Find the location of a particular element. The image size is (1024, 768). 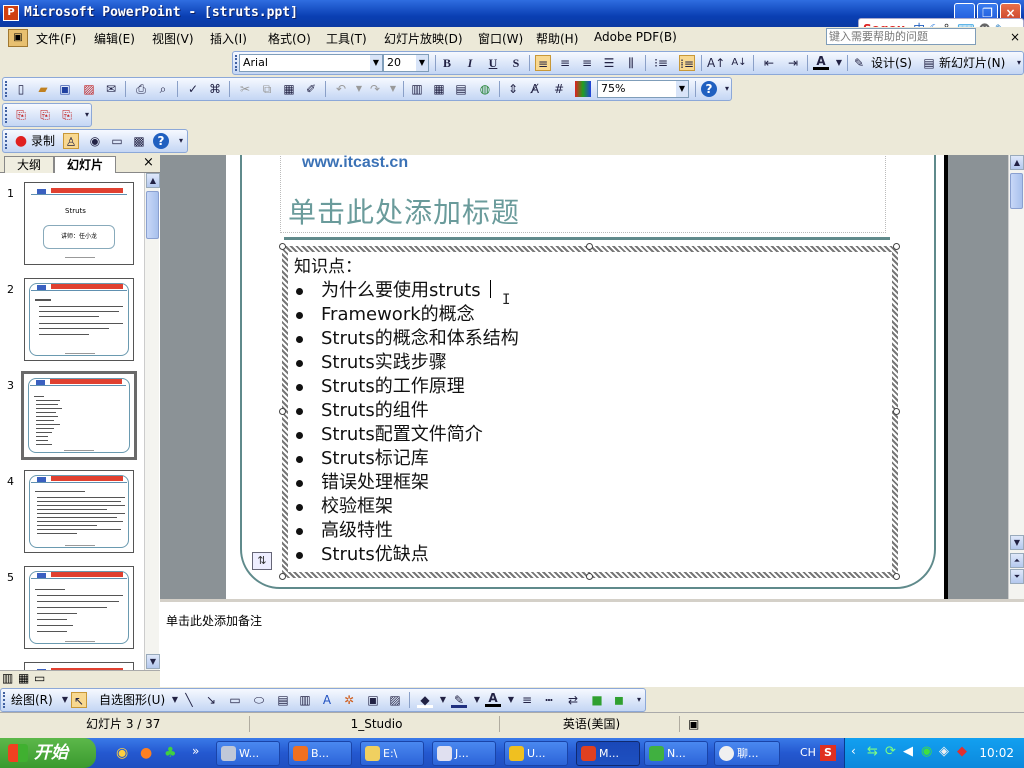

cut-icon: ✂ is located at coordinates (245, 89).